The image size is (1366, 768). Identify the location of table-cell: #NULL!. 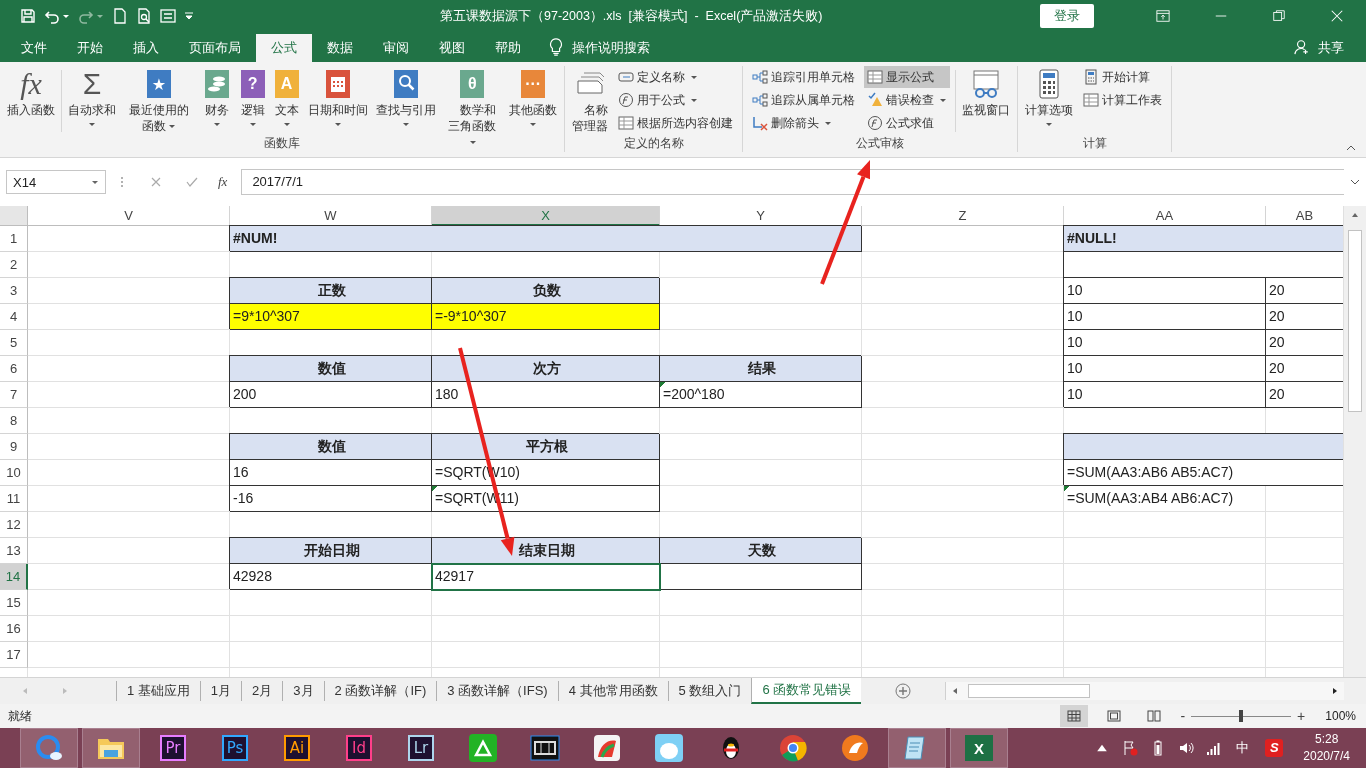
(1203, 239).